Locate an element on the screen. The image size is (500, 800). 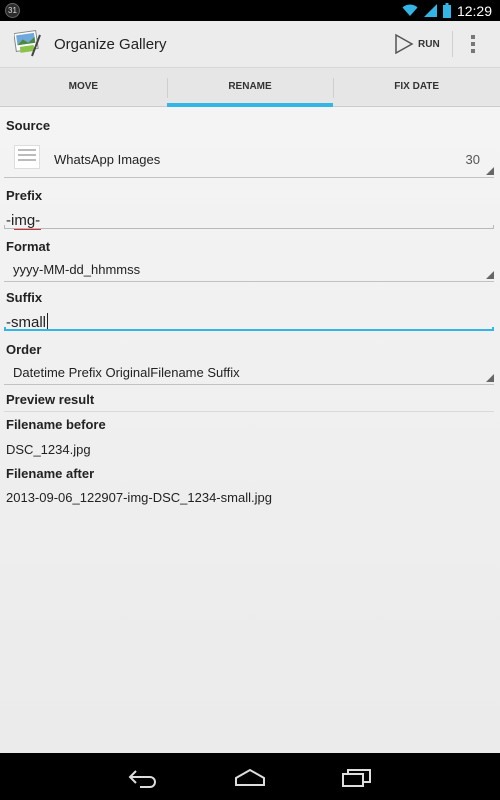
status-bar: 31 12:29 is located at coordinates (250, 10).